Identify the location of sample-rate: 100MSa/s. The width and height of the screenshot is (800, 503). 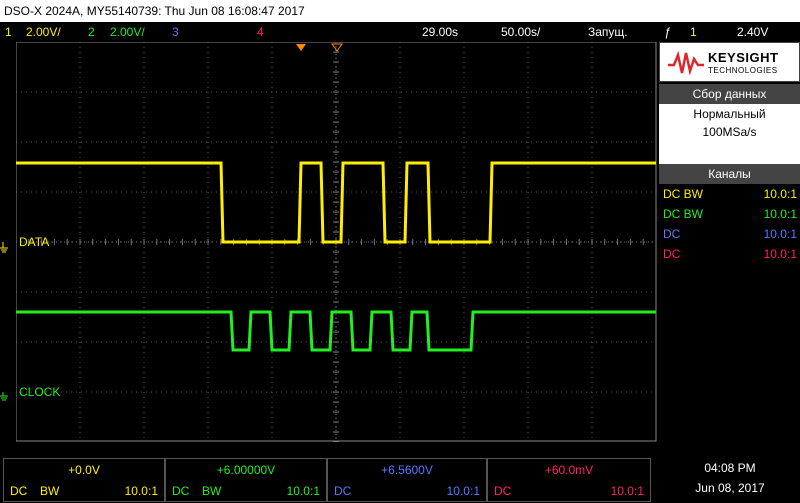
(729, 132).